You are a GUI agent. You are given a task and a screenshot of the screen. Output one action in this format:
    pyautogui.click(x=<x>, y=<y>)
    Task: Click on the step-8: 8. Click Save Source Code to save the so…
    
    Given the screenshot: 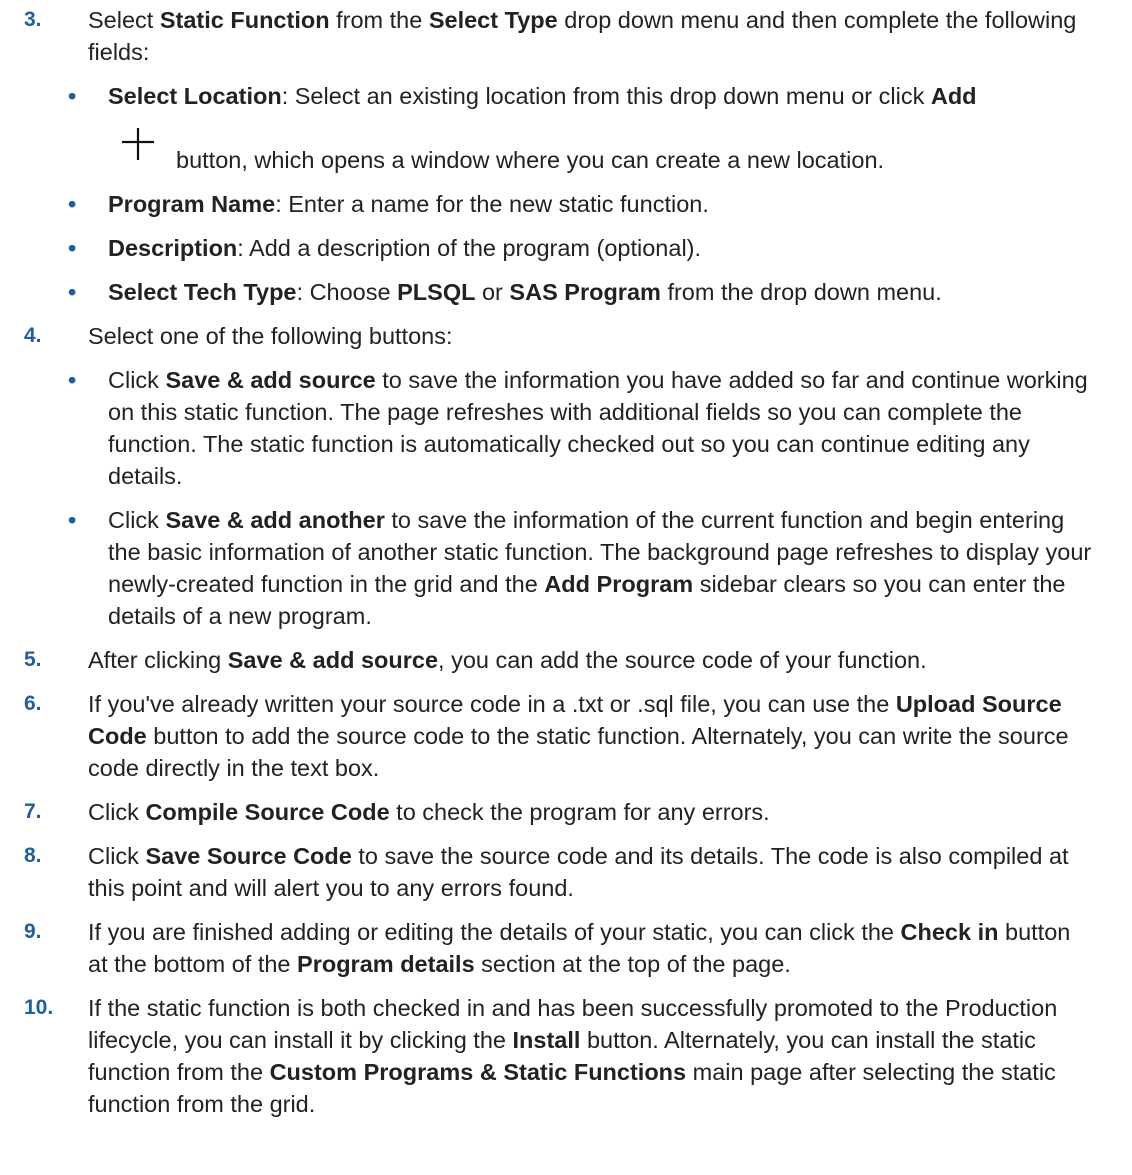 What is the action you would take?
    pyautogui.click(x=566, y=872)
    